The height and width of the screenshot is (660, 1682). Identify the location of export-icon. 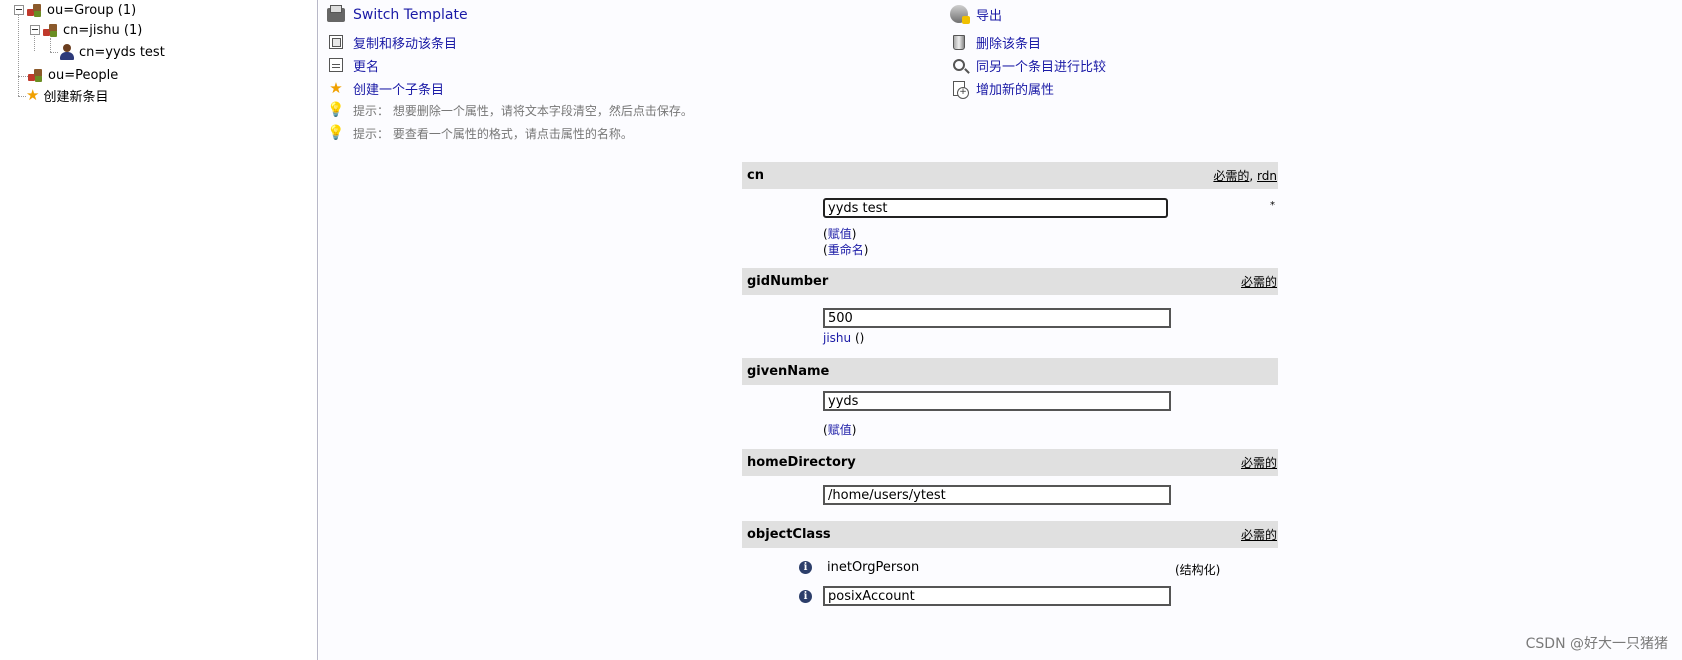
(960, 14).